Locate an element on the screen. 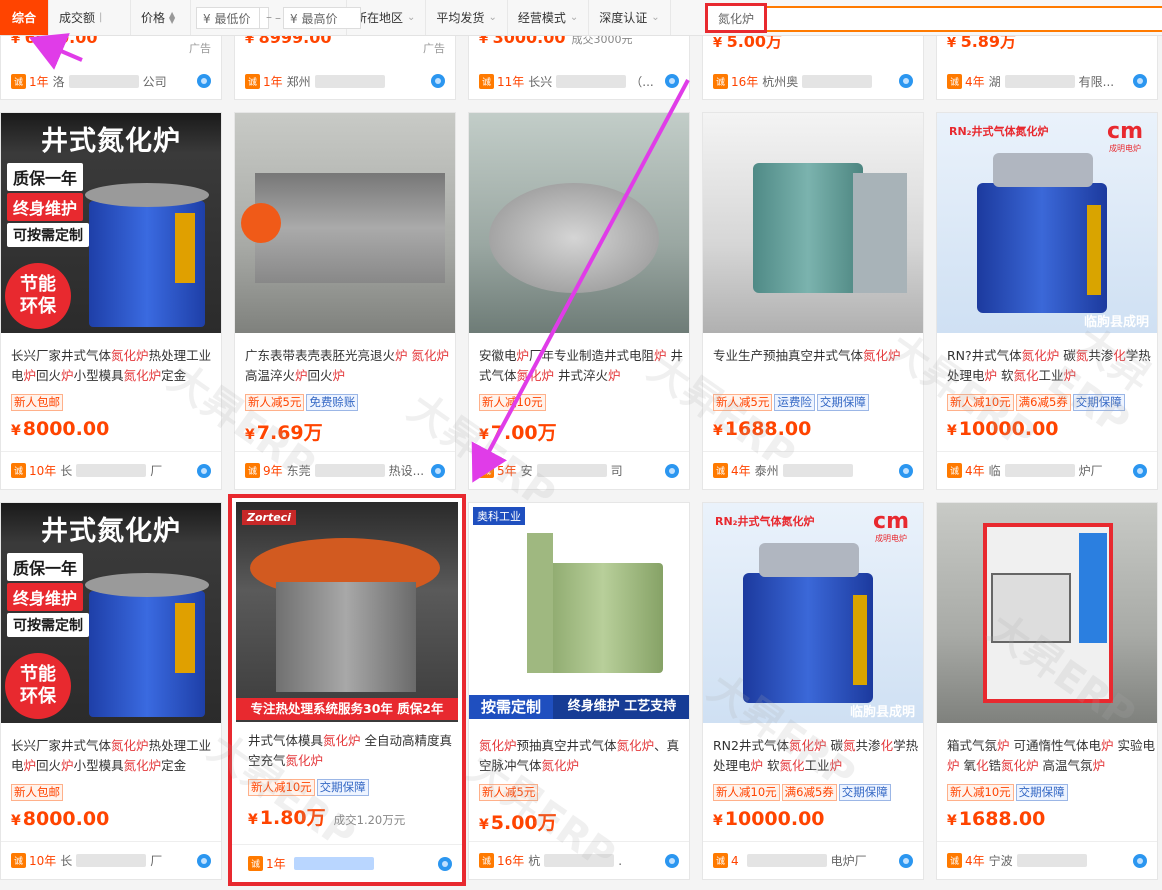 The height and width of the screenshot is (890, 1162). seller-info: 诚 5年 安 司 is located at coordinates (579, 470).